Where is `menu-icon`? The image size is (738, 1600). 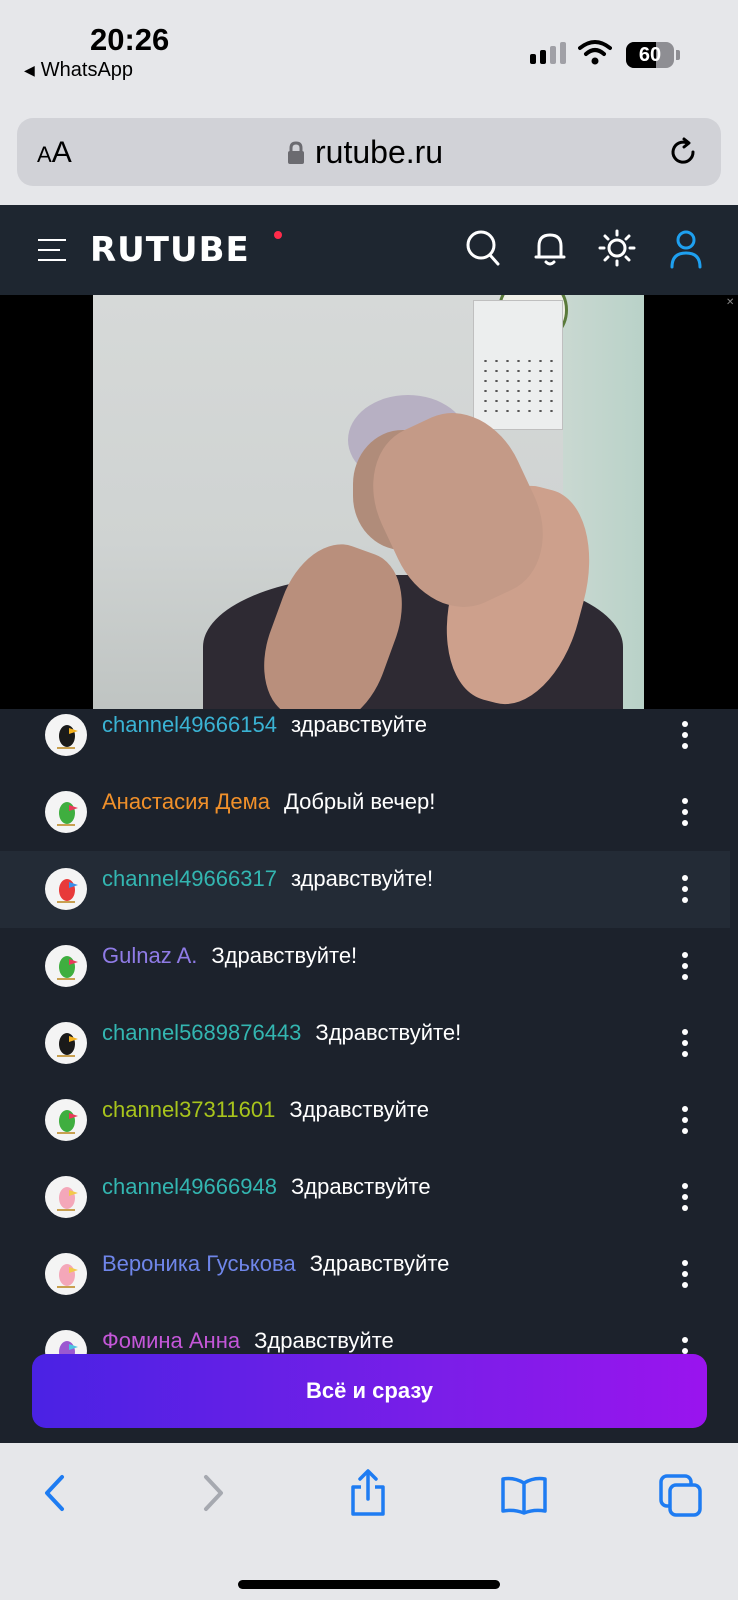 menu-icon is located at coordinates (52, 250).